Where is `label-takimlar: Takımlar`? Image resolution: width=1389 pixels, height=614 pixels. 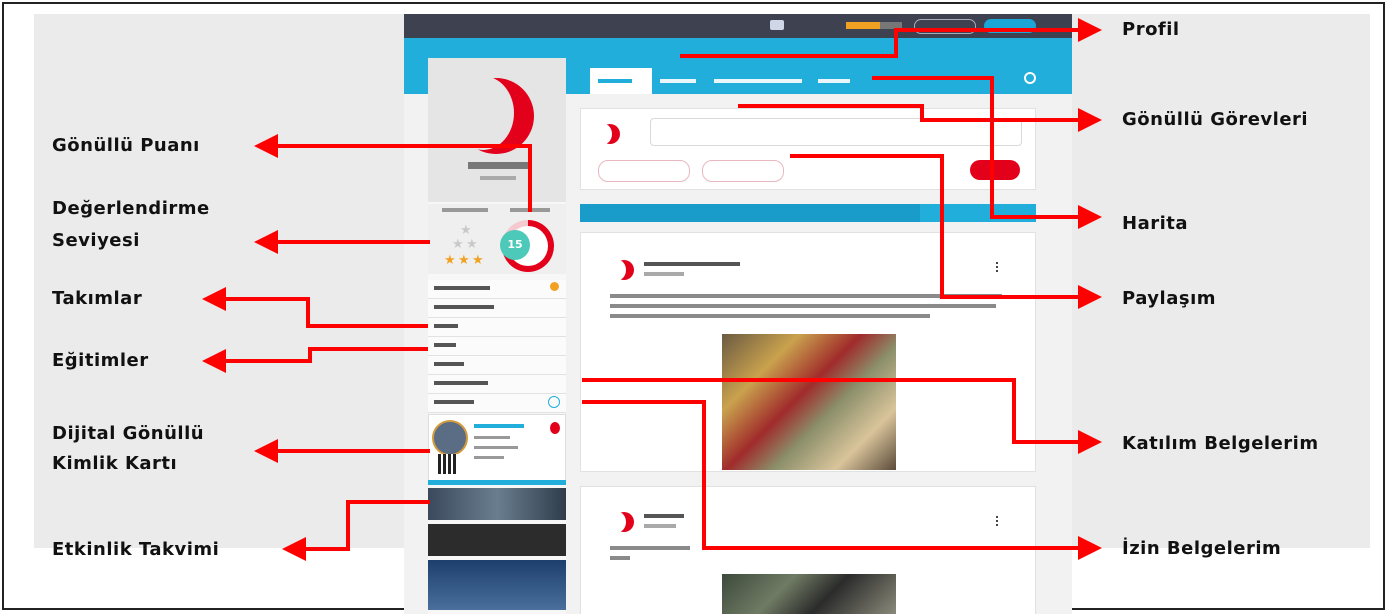 label-takimlar: Takımlar is located at coordinates (97, 298).